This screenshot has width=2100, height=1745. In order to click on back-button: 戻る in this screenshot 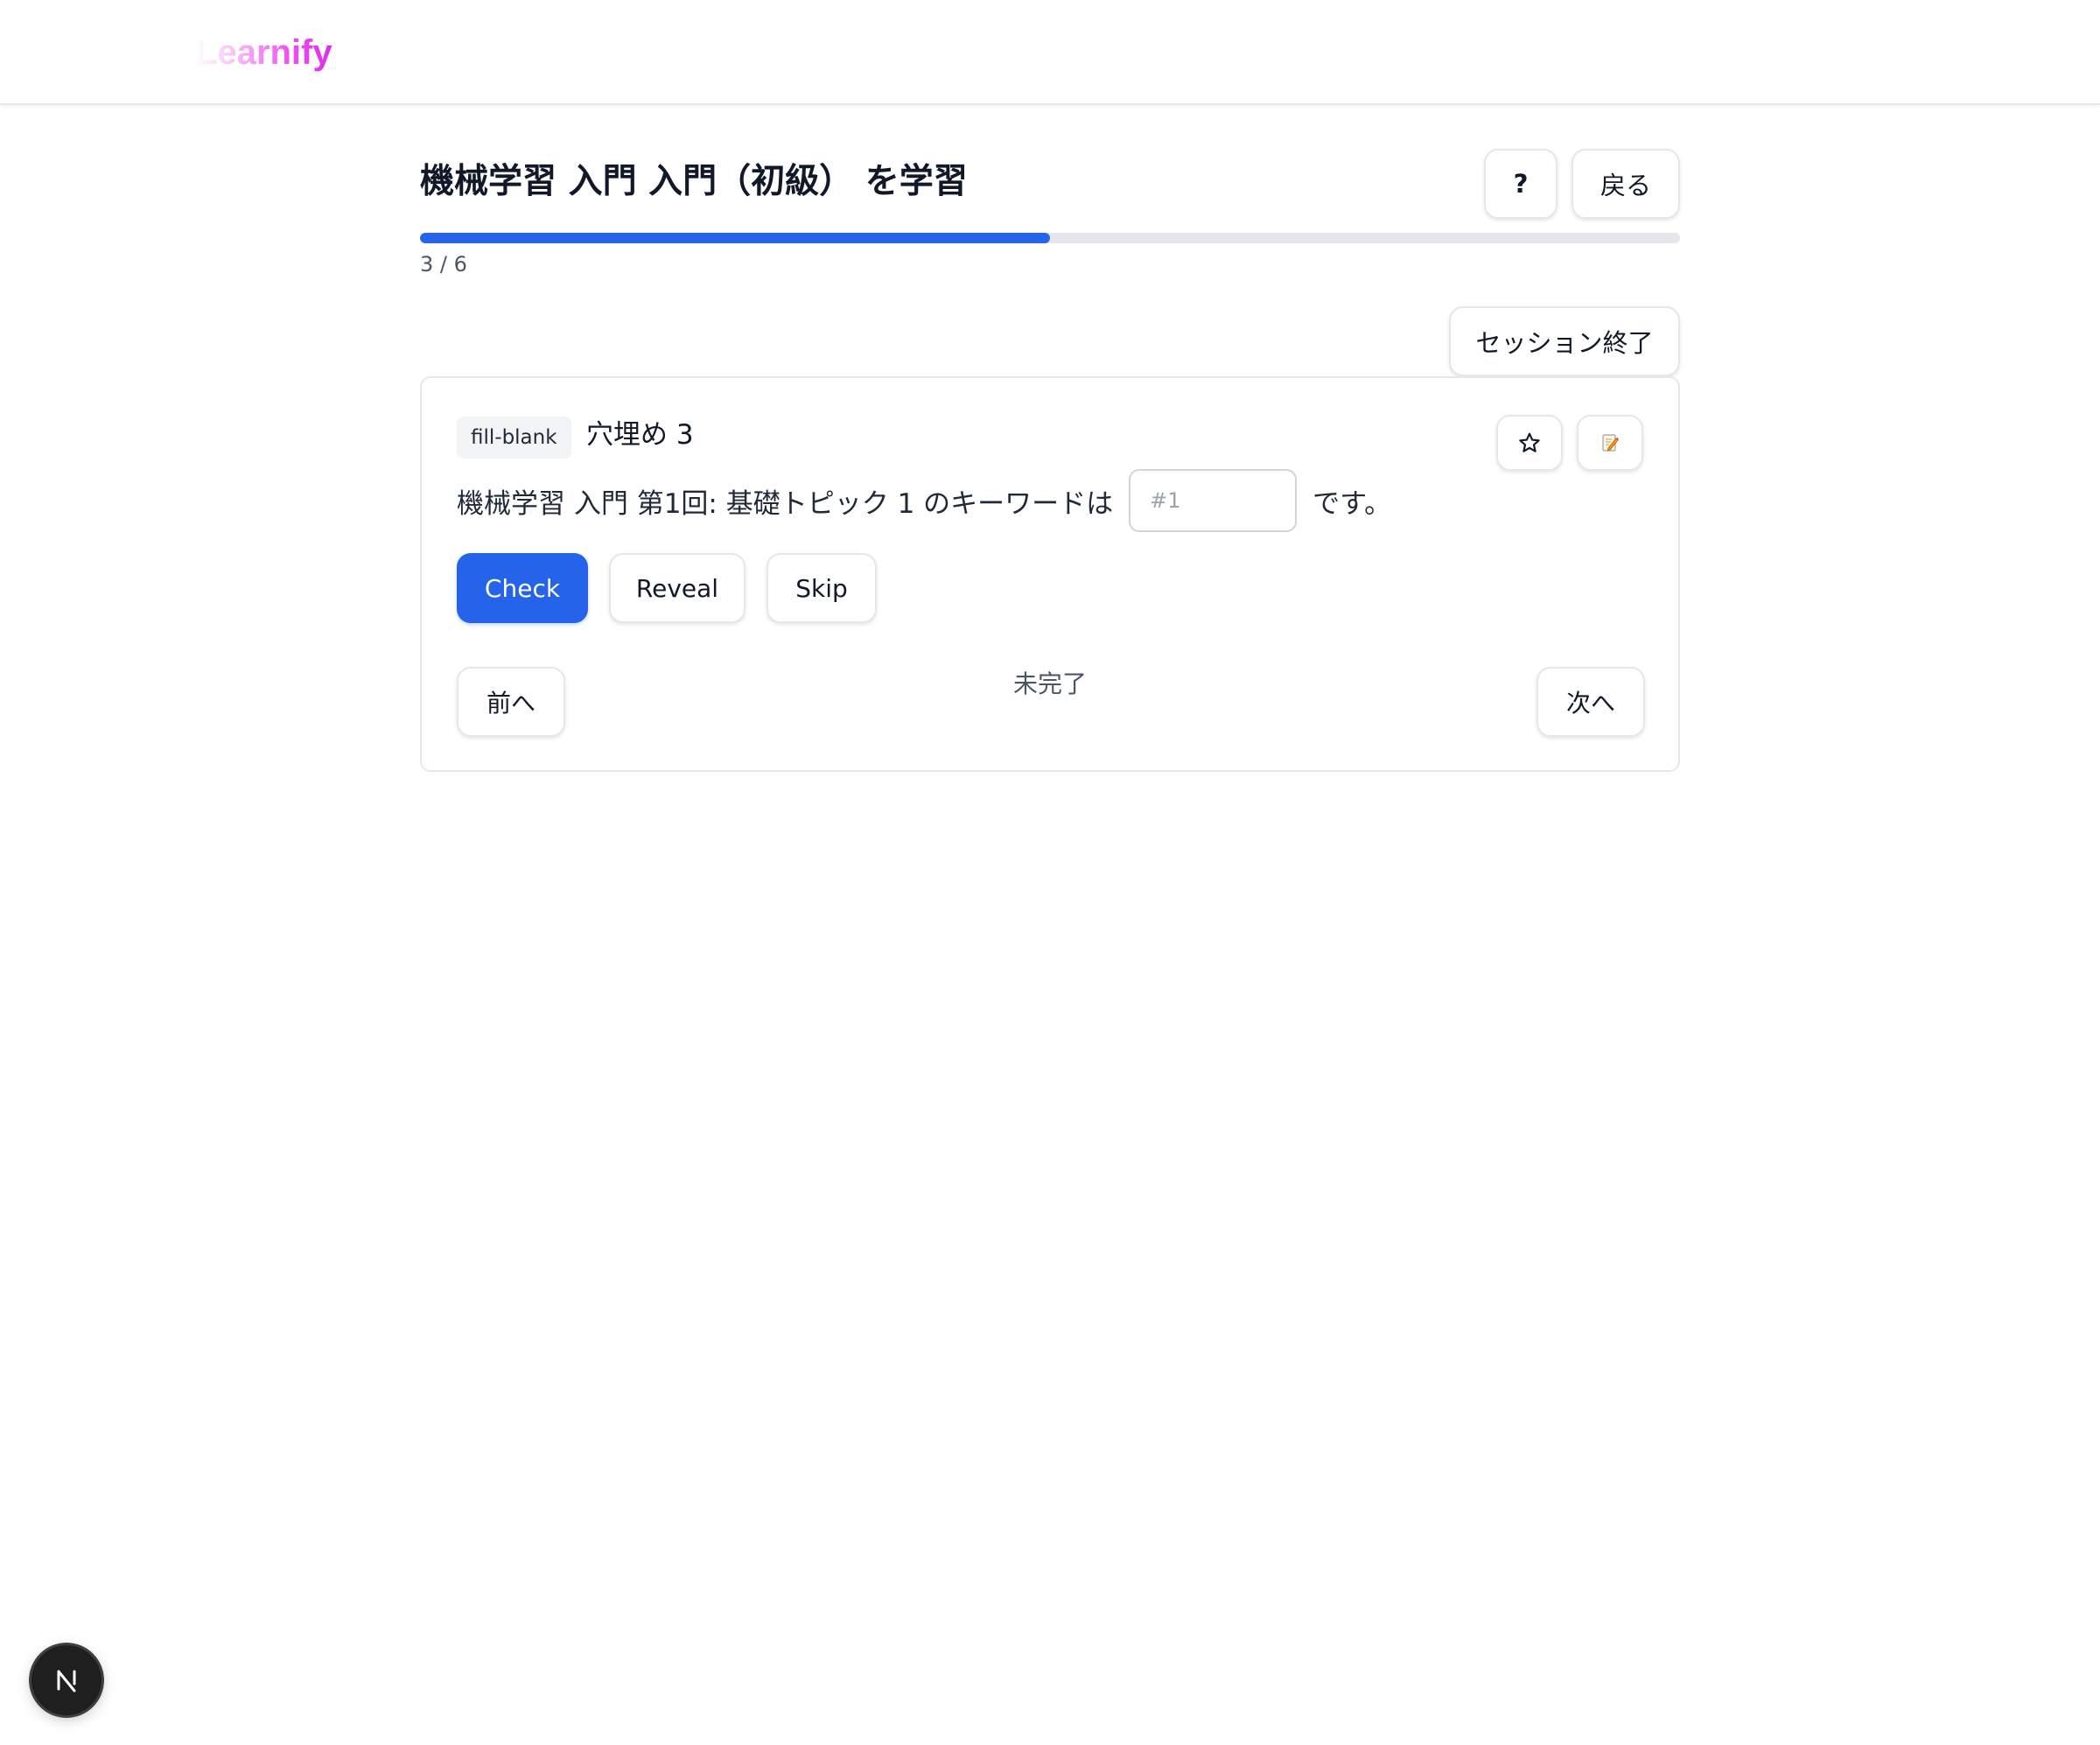, I will do `click(1626, 184)`.